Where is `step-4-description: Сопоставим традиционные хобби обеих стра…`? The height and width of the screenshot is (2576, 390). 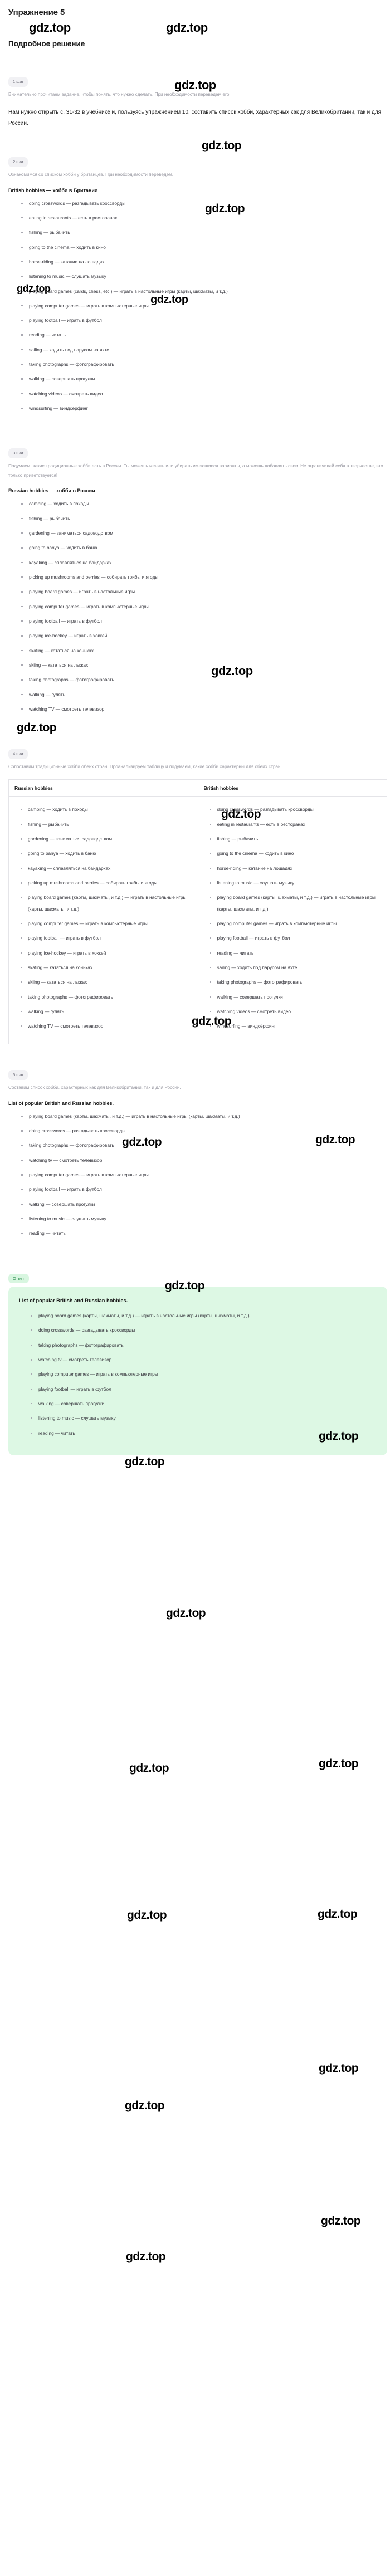 step-4-description: Сопоставим традиционные хобби обеих стра… is located at coordinates (145, 767).